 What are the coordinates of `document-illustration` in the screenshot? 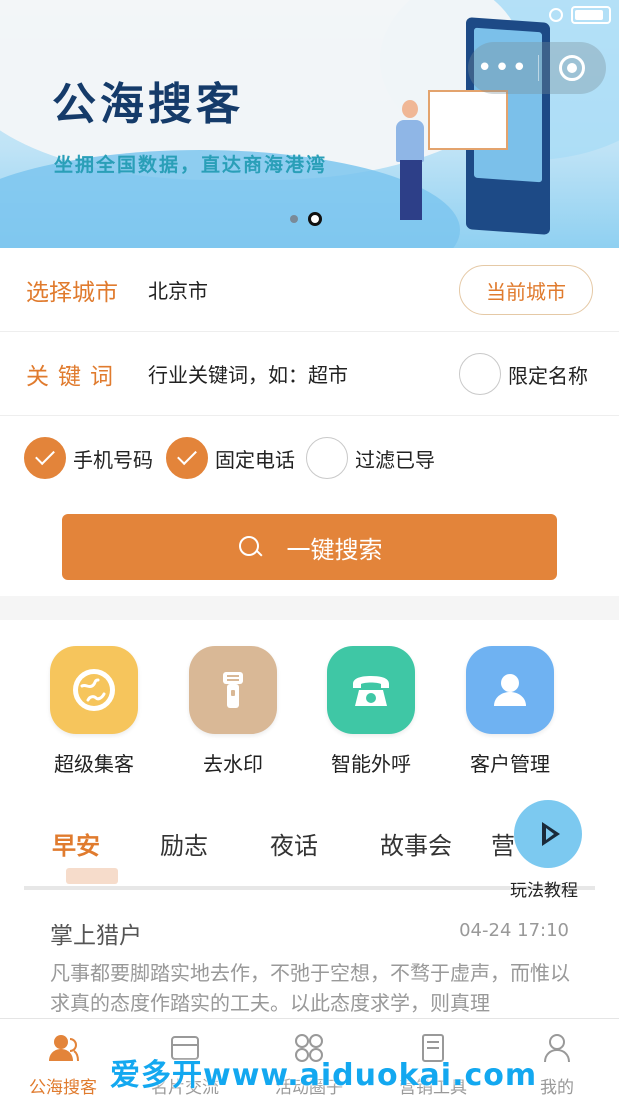 It's located at (468, 120).